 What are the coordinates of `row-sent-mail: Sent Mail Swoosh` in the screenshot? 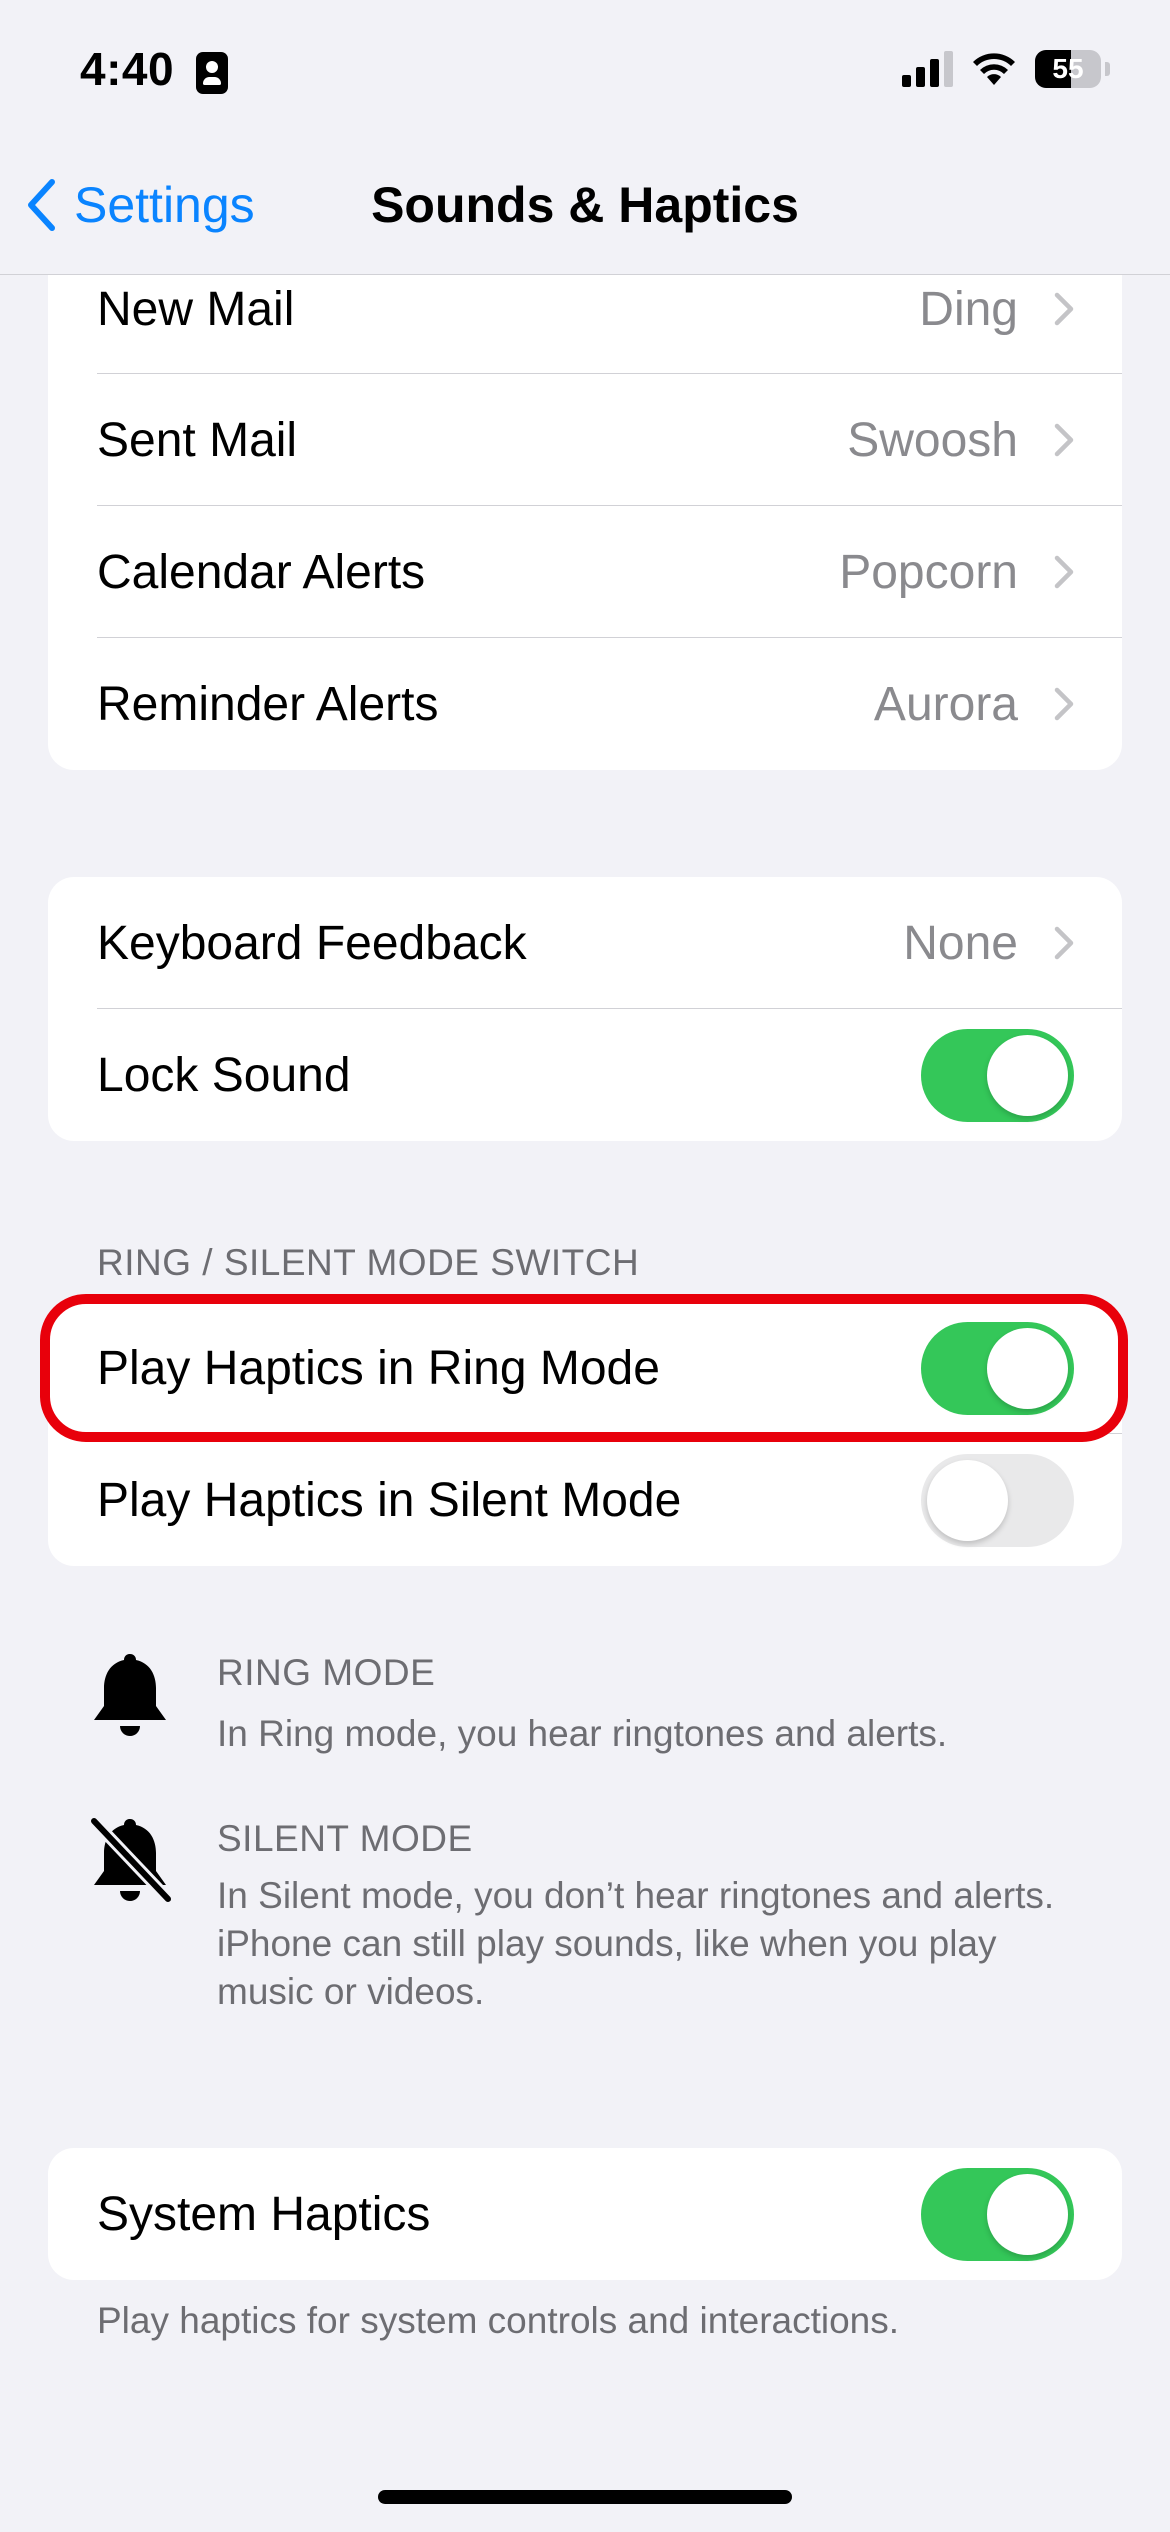 It's located at (585, 440).